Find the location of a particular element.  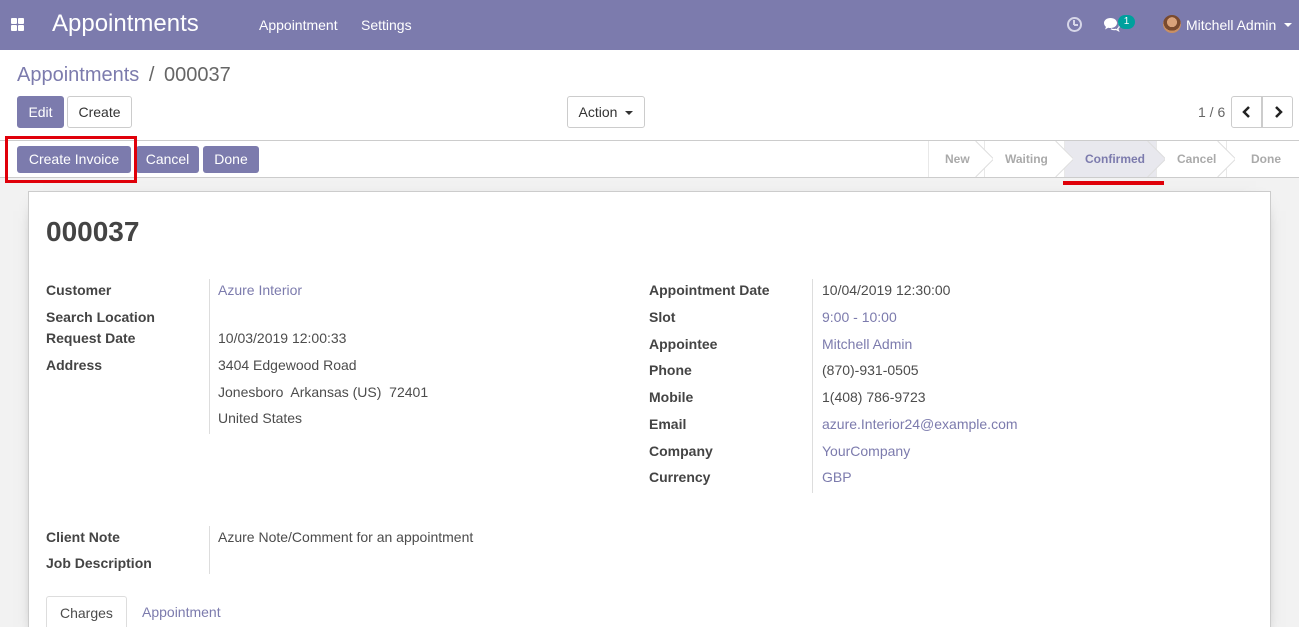

address-label: Address is located at coordinates (74, 365).